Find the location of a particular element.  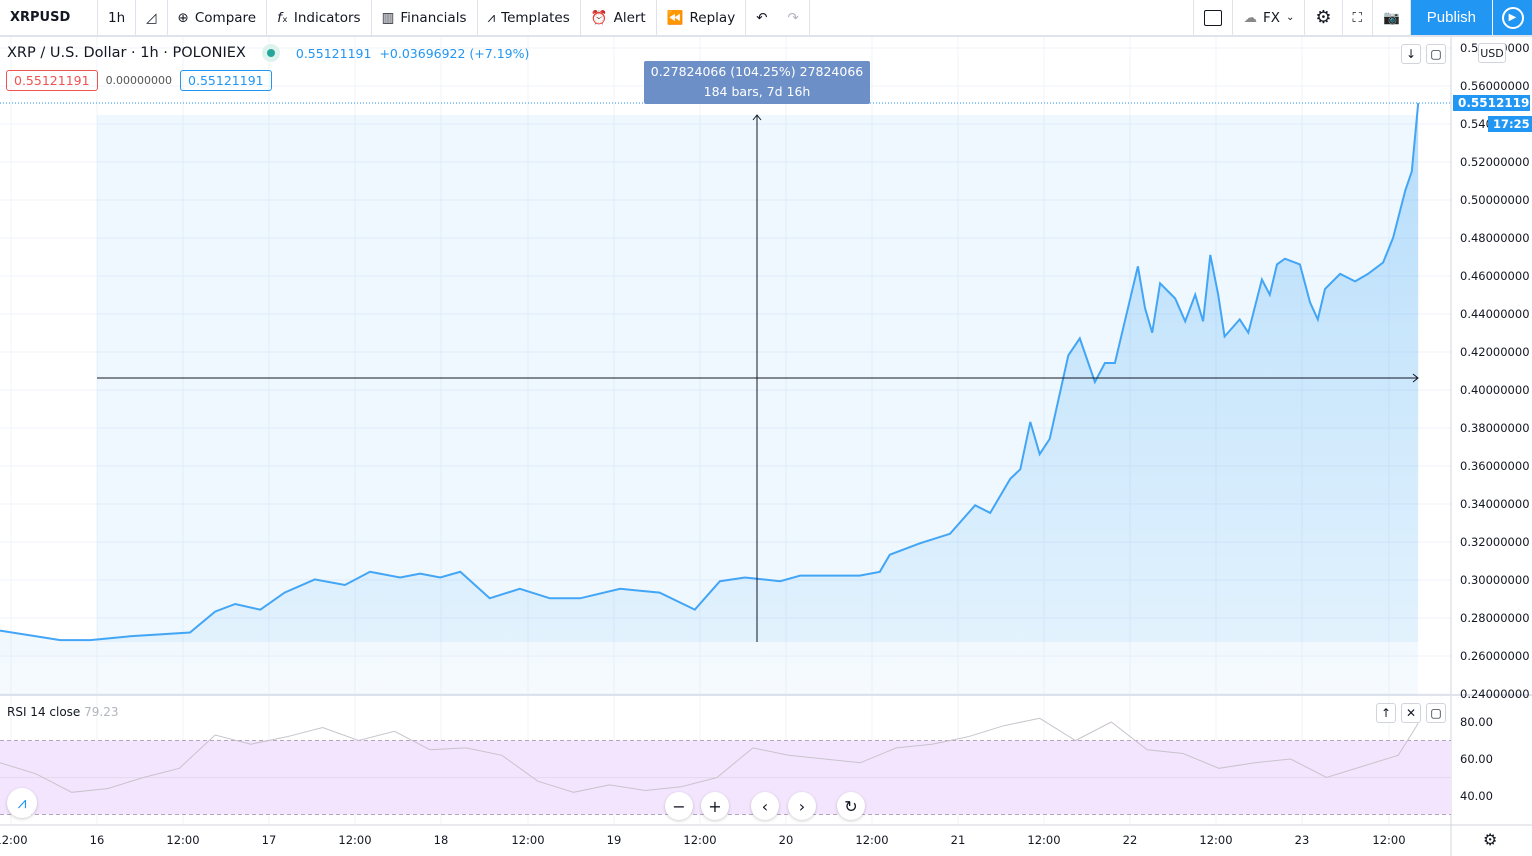

price-axis-label: 0.28000000 is located at coordinates (1495, 618).